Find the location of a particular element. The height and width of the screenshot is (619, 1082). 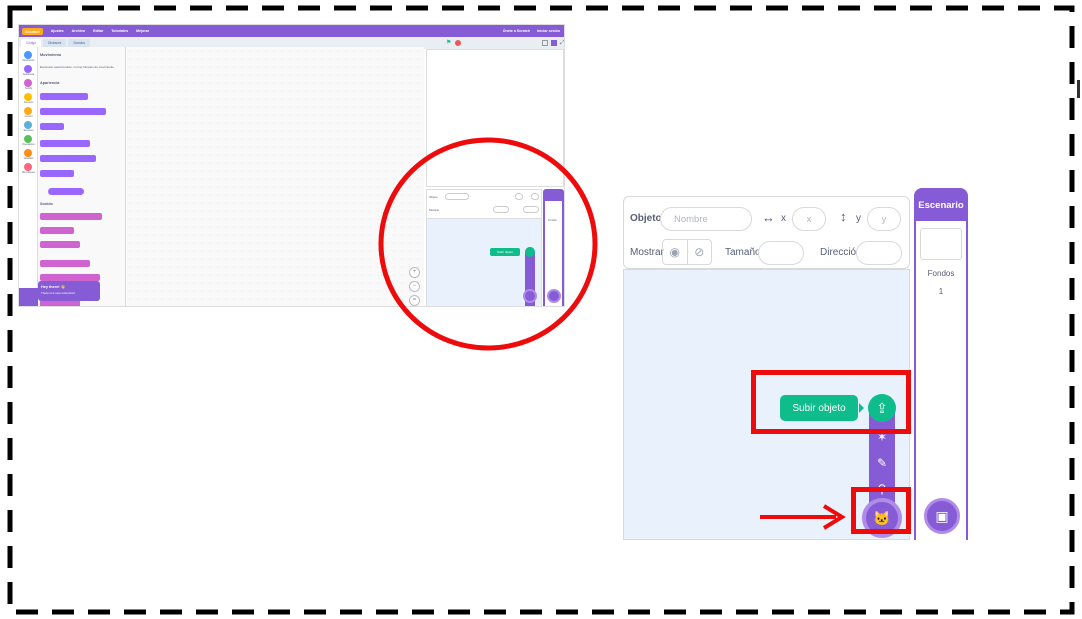

stage-thumbnail is located at coordinates (941, 244).